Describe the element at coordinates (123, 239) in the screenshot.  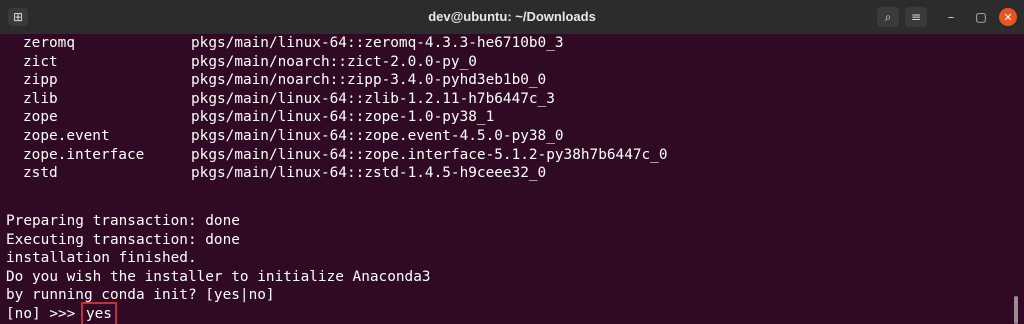
I see `status-line: Executing transaction: done` at that location.